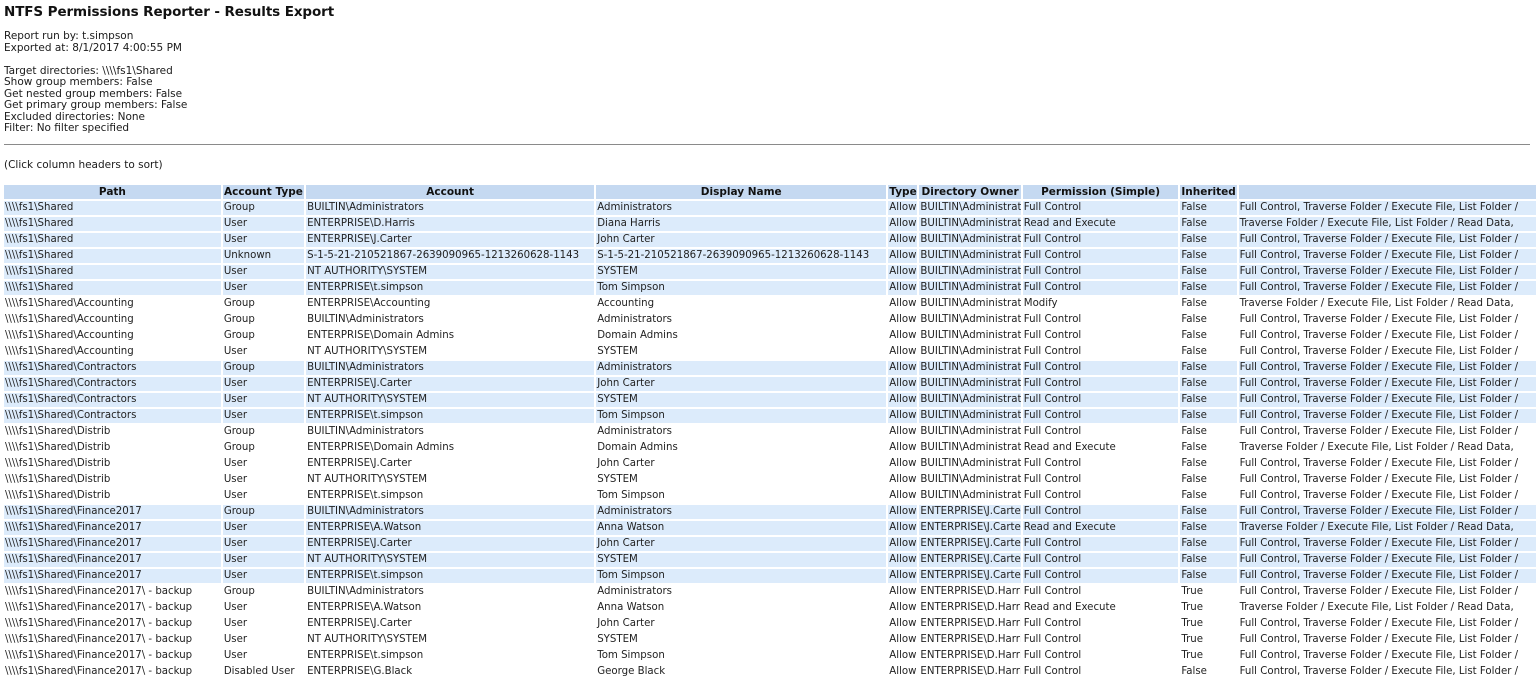  Describe the element at coordinates (903, 191) in the screenshot. I see `column-header-type: Type` at that location.